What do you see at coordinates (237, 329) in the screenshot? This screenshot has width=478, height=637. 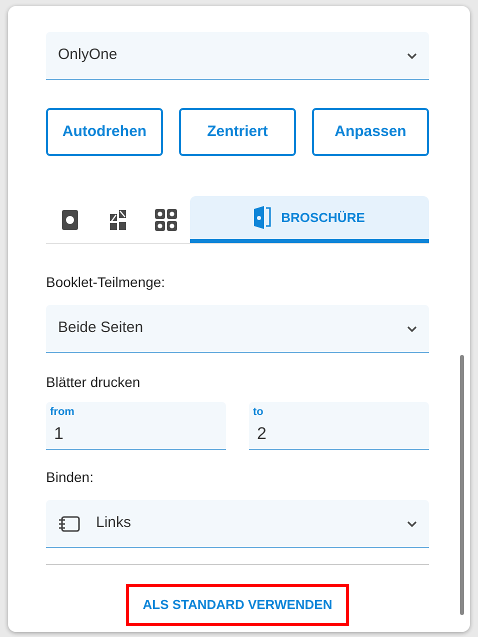 I see `subset-select: Beide Seiten` at bounding box center [237, 329].